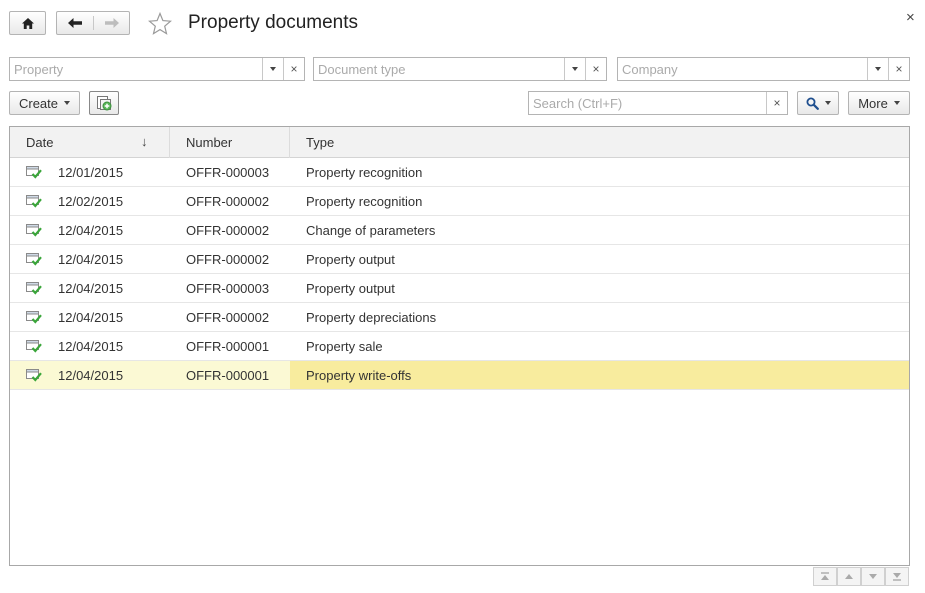 This screenshot has height=593, width=925. Describe the element at coordinates (776, 103) in the screenshot. I see `search-clear-button: ×` at that location.